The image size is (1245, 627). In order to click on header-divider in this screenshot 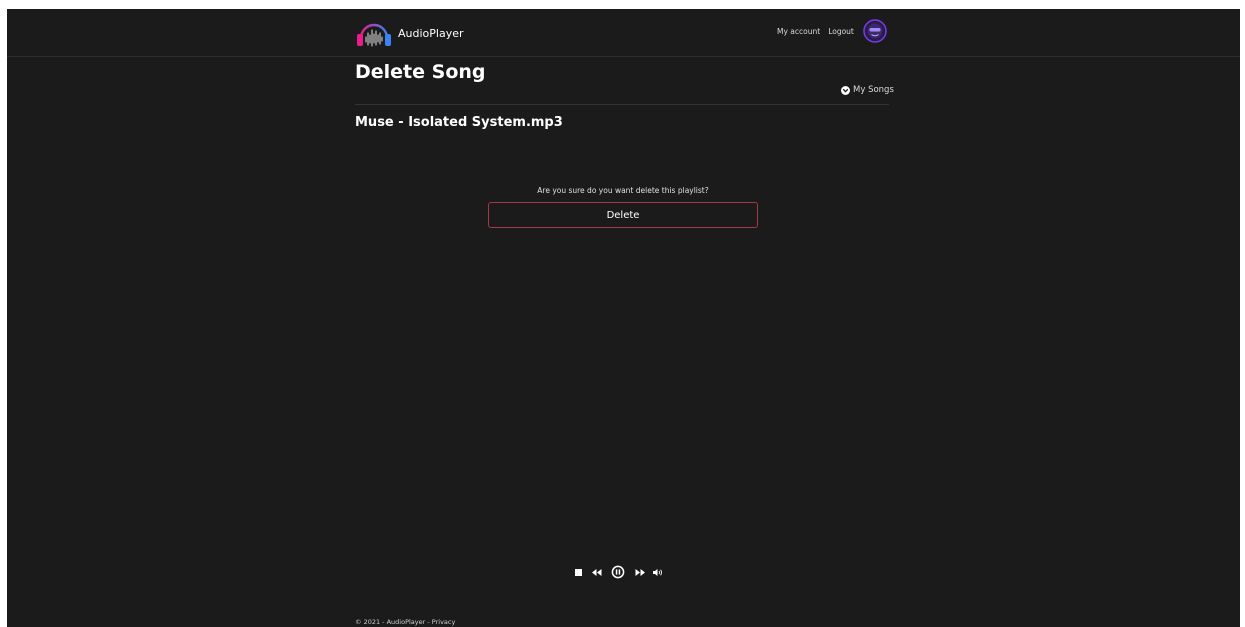, I will do `click(622, 104)`.